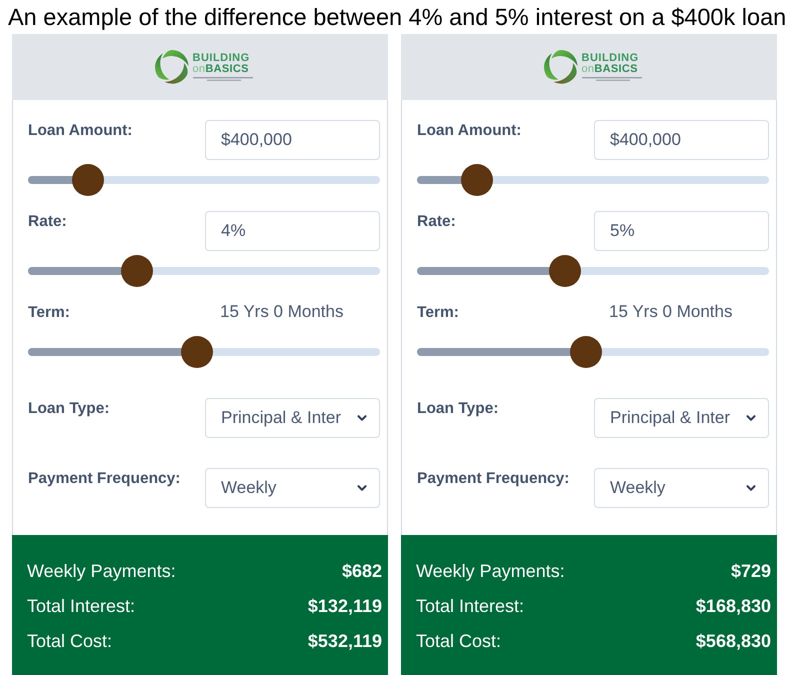  What do you see at coordinates (733, 641) in the screenshot?
I see `result-value: $568,830` at bounding box center [733, 641].